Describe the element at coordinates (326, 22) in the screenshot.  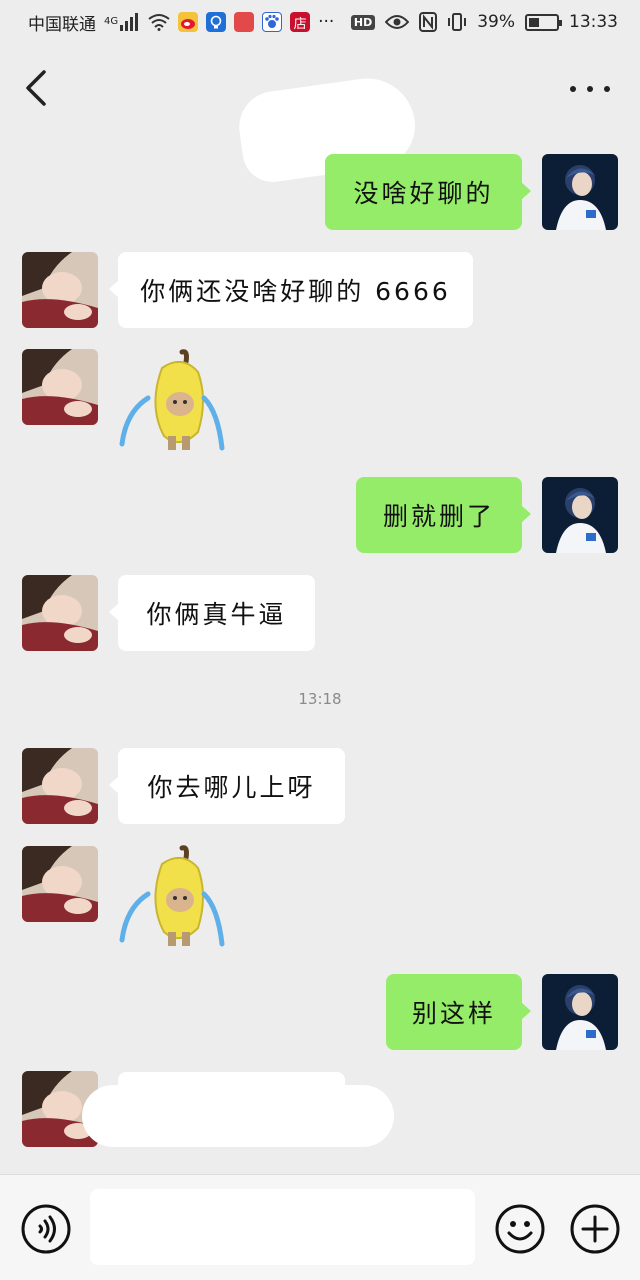
I see `more-notifications: ···` at that location.